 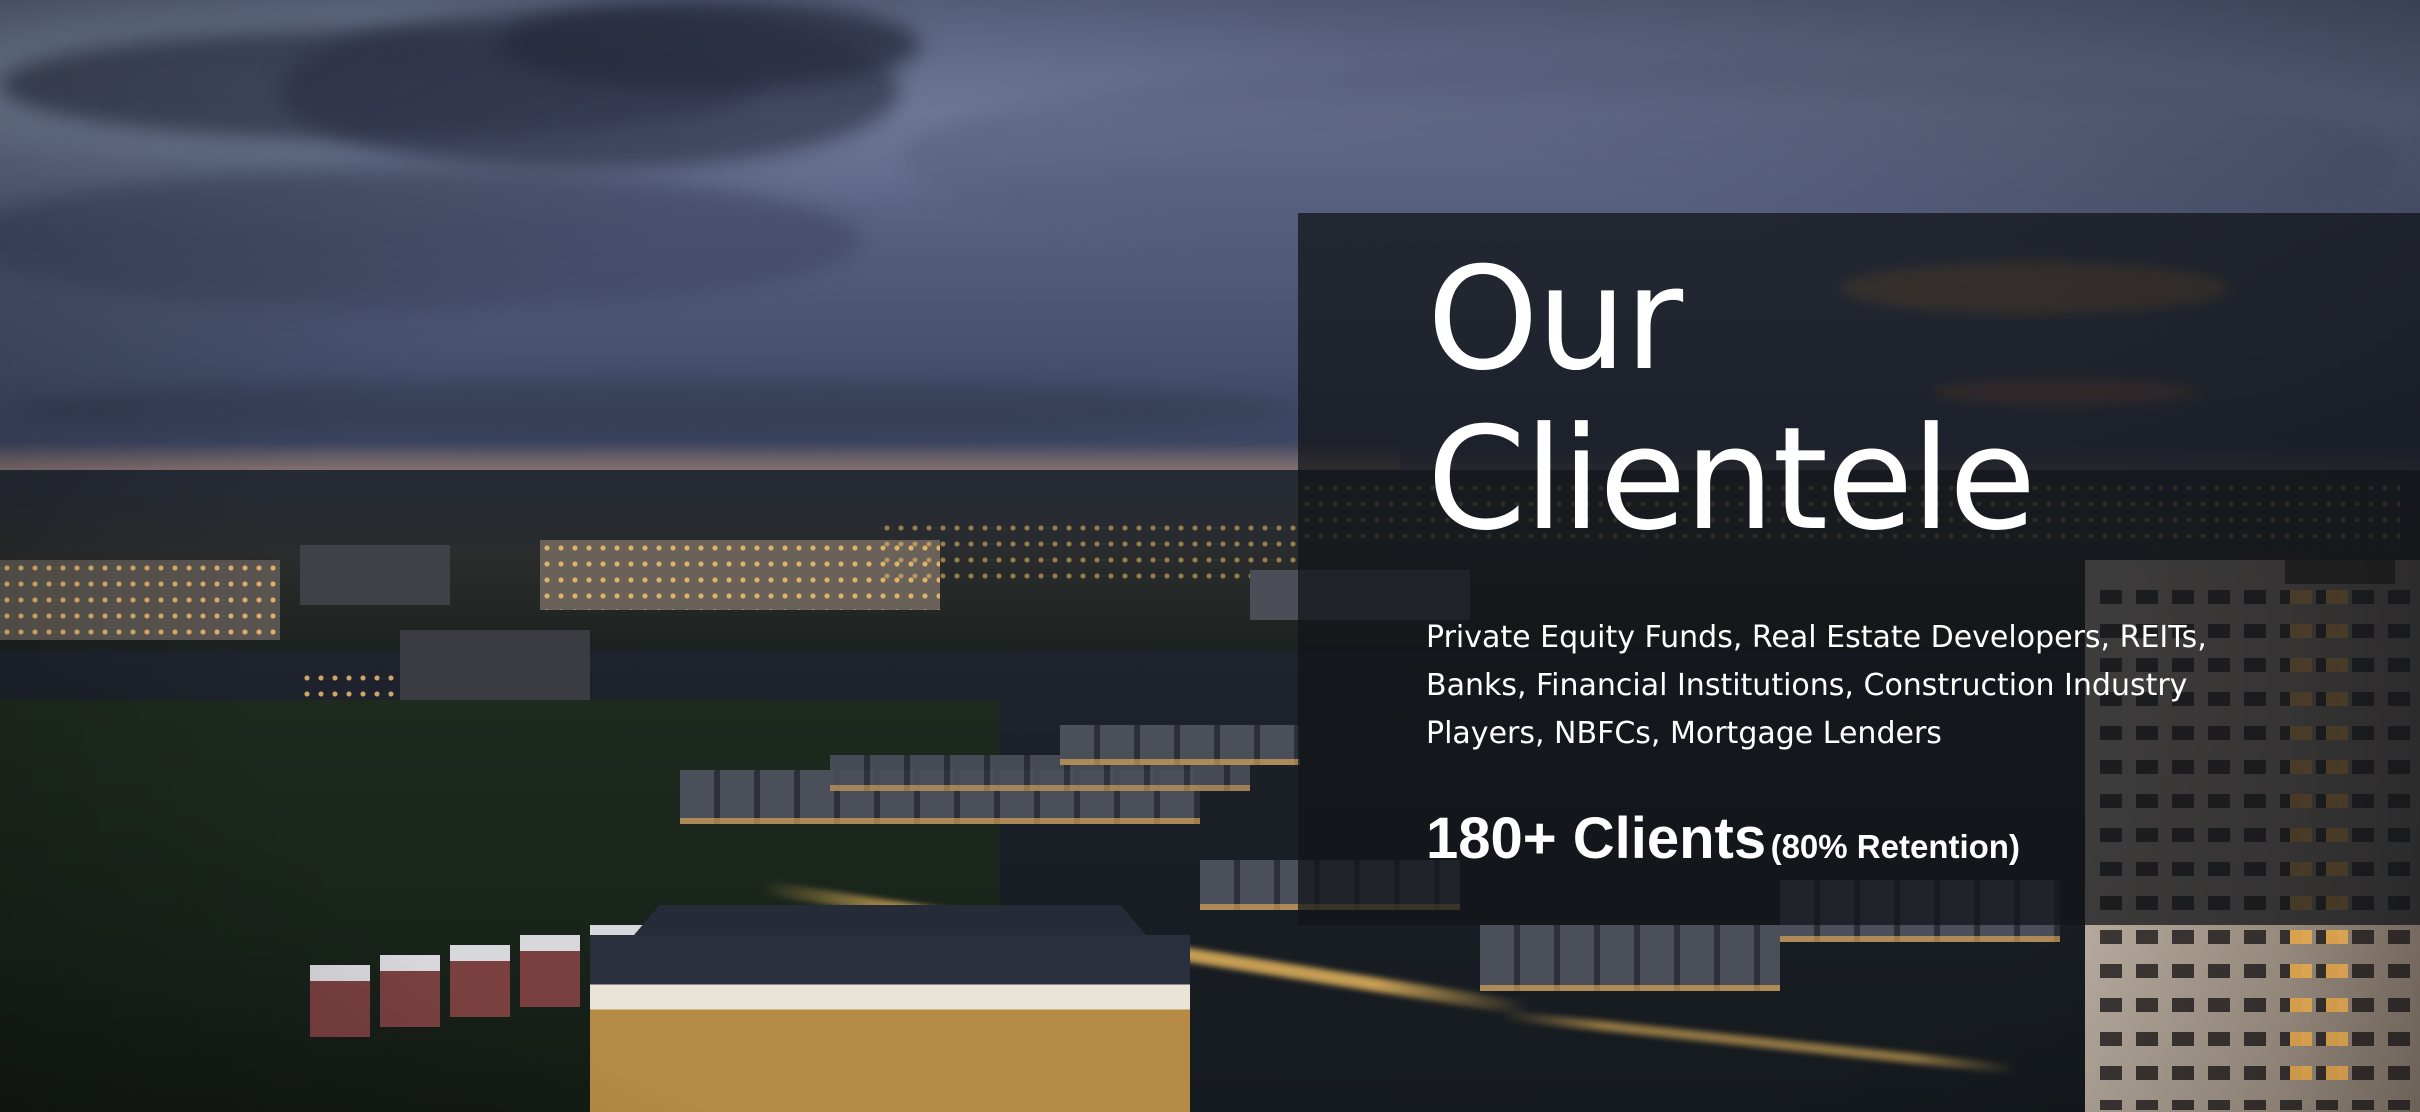 What do you see at coordinates (1731, 479) in the screenshot?
I see `title-line-2: Clientele` at bounding box center [1731, 479].